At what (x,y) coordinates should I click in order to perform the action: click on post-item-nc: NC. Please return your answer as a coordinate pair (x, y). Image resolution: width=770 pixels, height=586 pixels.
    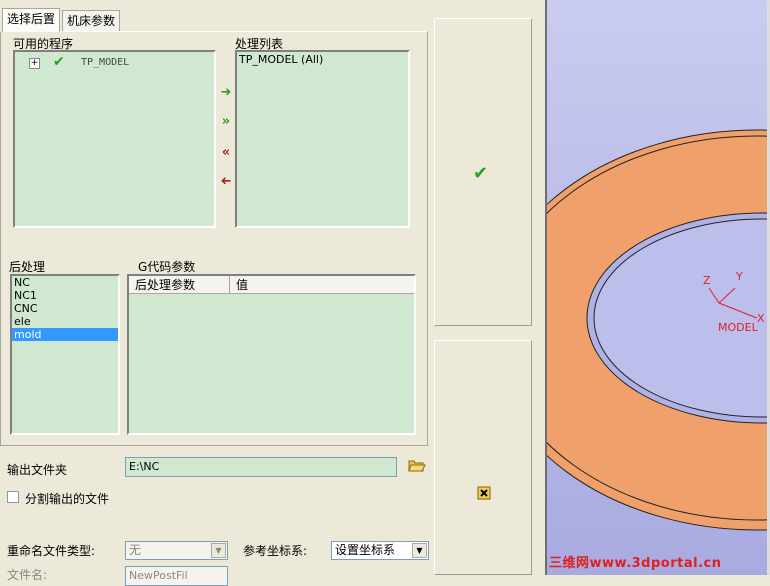
    Looking at the image, I should click on (65, 282).